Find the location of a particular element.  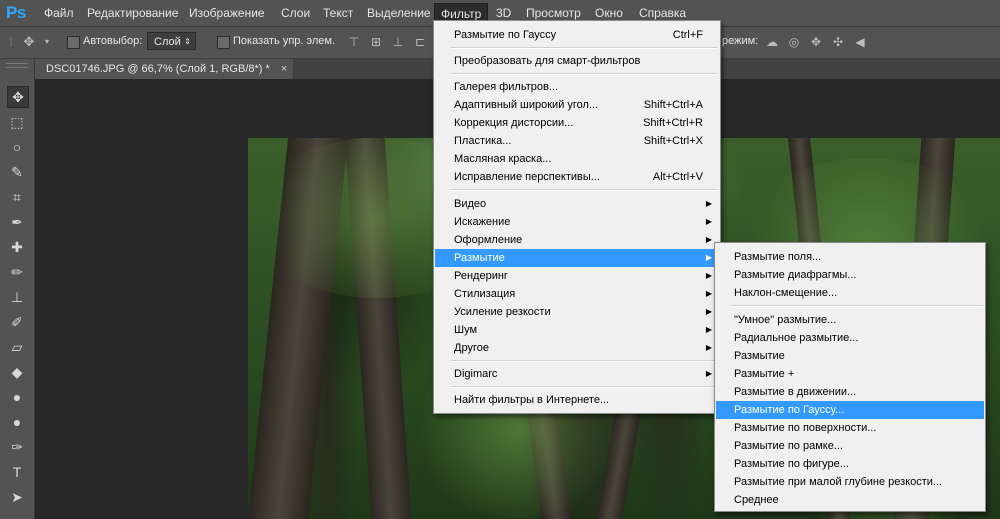

menu-item-stylize: Стилизация ▶ is located at coordinates (577, 294).